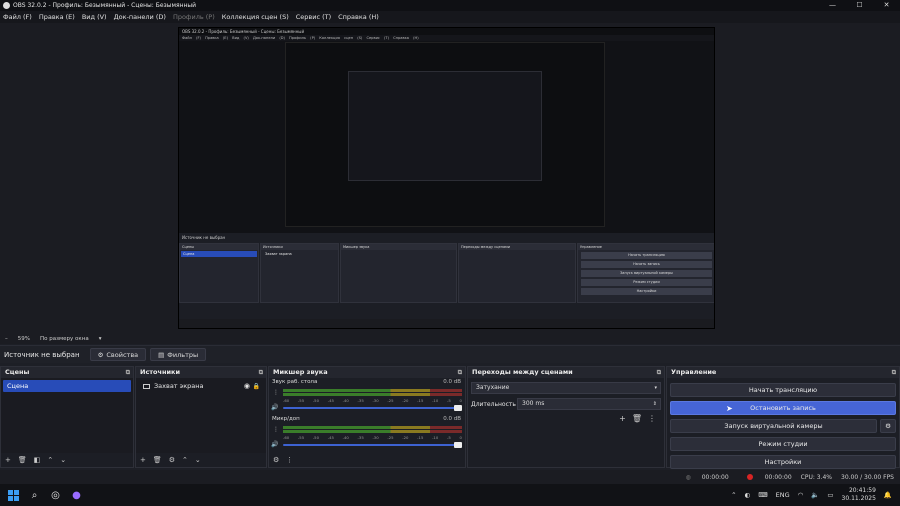 The width and height of the screenshot is (900, 506). I want to click on add-source-icon: +, so click(143, 460).